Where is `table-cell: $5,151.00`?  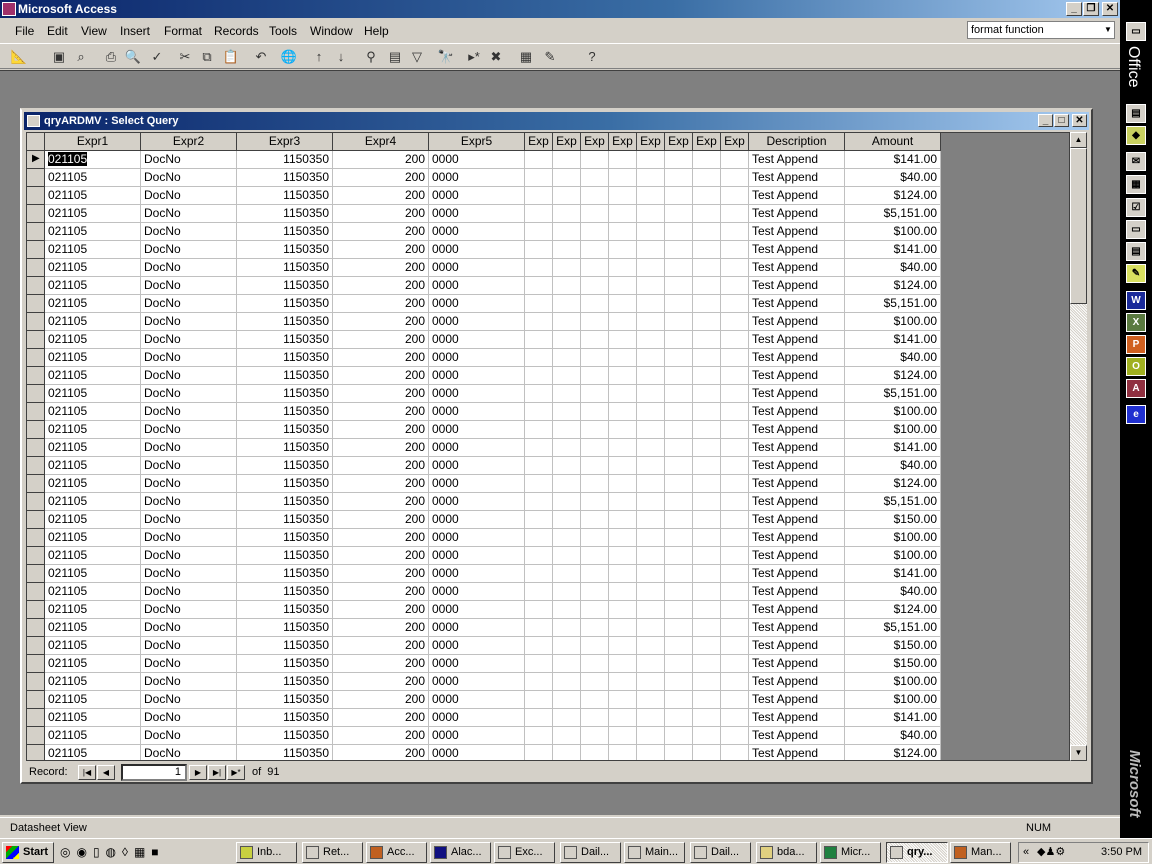
table-cell: $5,151.00 is located at coordinates (893, 628).